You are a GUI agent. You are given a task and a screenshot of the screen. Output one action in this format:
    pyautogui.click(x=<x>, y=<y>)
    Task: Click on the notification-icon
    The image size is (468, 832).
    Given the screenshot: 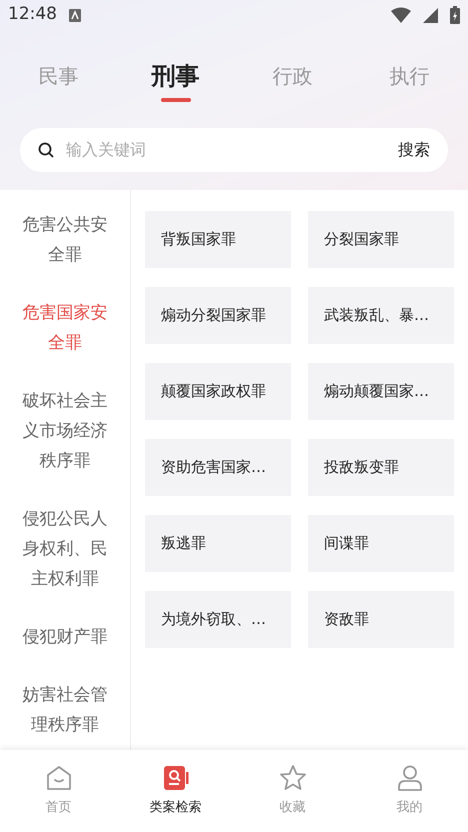 What is the action you would take?
    pyautogui.click(x=75, y=15)
    